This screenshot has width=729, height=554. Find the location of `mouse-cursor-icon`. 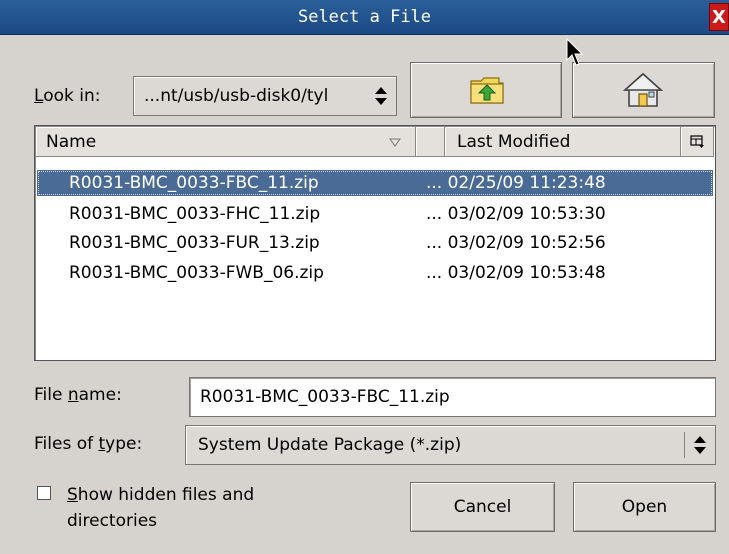

mouse-cursor-icon is located at coordinates (575, 52).